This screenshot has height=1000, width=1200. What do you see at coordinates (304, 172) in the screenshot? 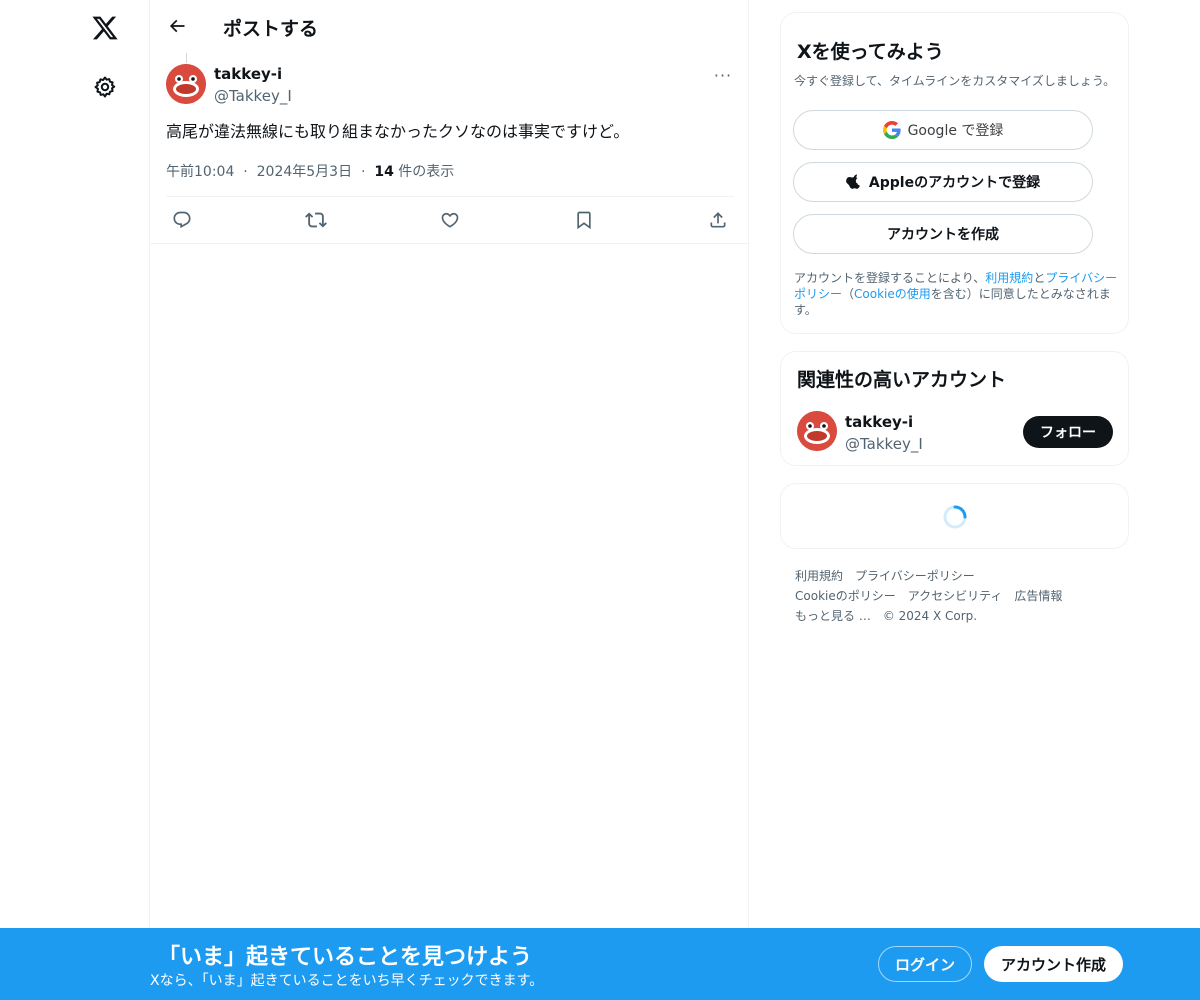
I see `post-date: 2024年5月3日` at bounding box center [304, 172].